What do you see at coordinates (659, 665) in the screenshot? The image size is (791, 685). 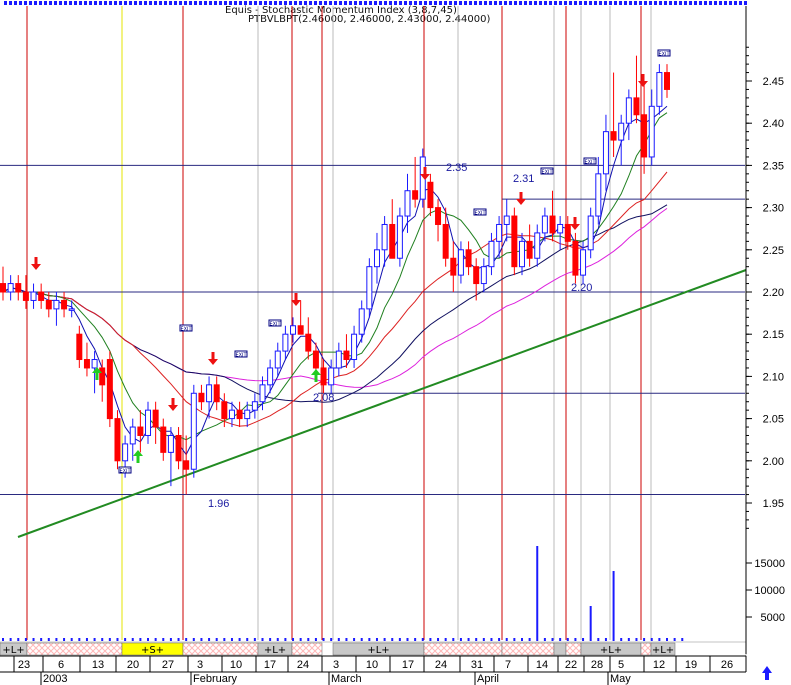 I see `x-tick-label: 12` at bounding box center [659, 665].